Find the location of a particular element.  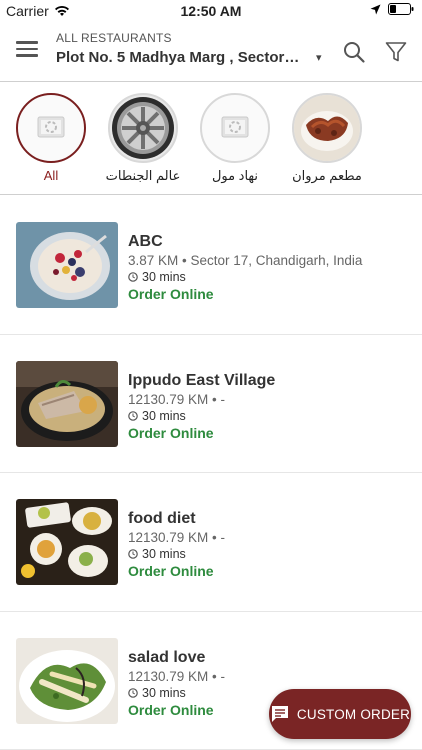

chevron-down-icon: ▾ is located at coordinates (319, 57).